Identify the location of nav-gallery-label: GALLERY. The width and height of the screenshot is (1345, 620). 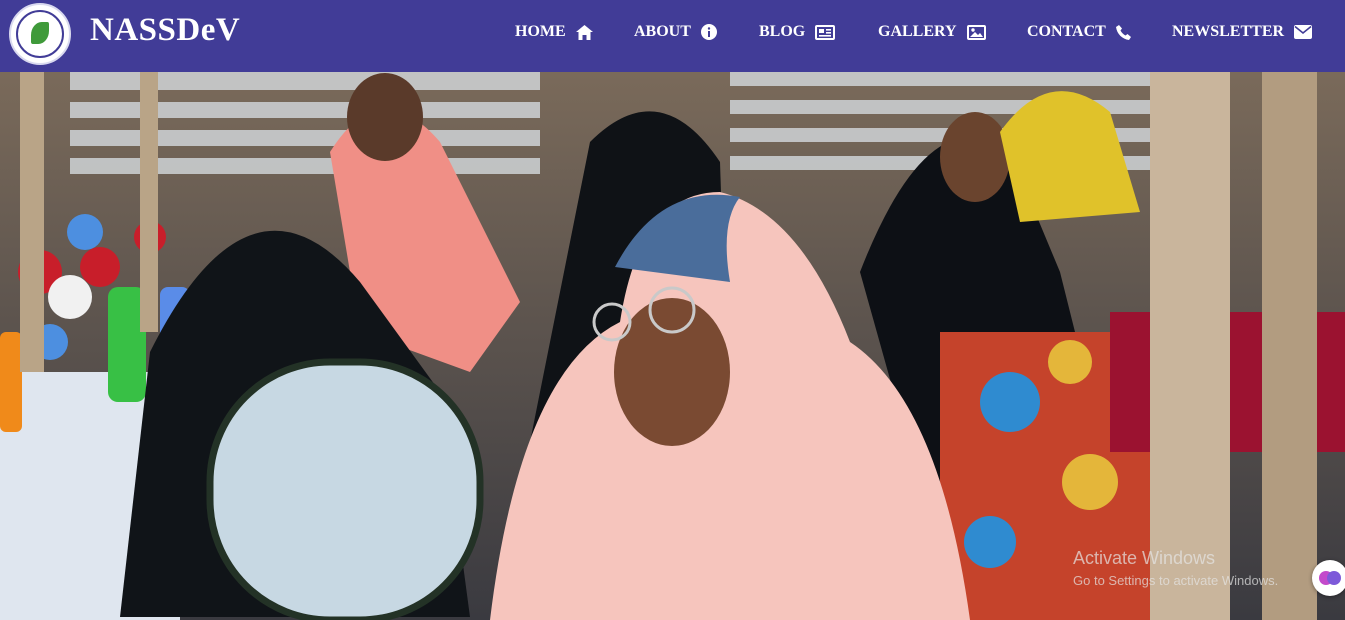
(917, 31).